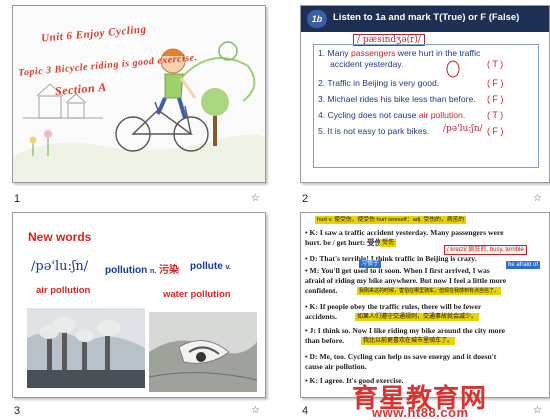 The height and width of the screenshot is (420, 550). I want to click on site-watermark: 育星教育网 www.ht88.com, so click(451, 399).